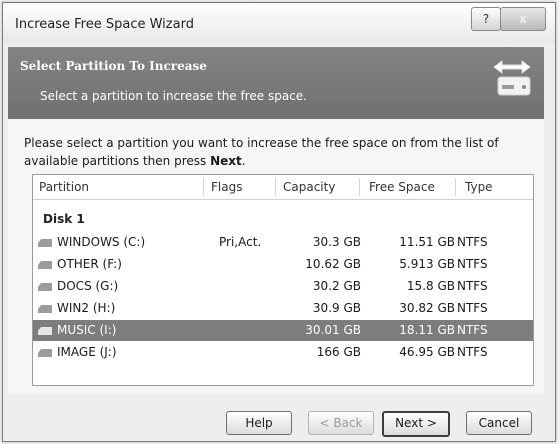 This screenshot has width=560, height=444. Describe the element at coordinates (64, 219) in the screenshot. I see `disk-group-label: Disk 1` at that location.